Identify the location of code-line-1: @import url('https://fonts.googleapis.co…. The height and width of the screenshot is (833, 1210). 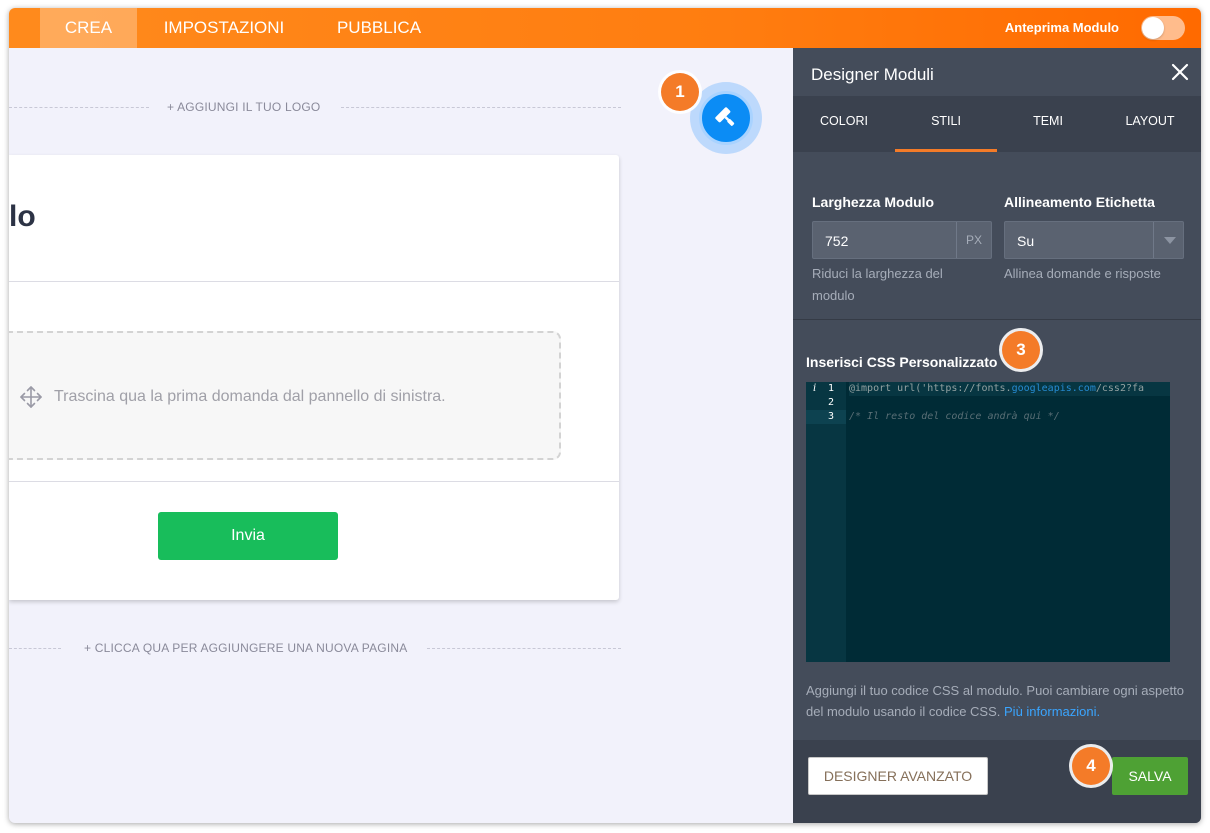
(1009, 389).